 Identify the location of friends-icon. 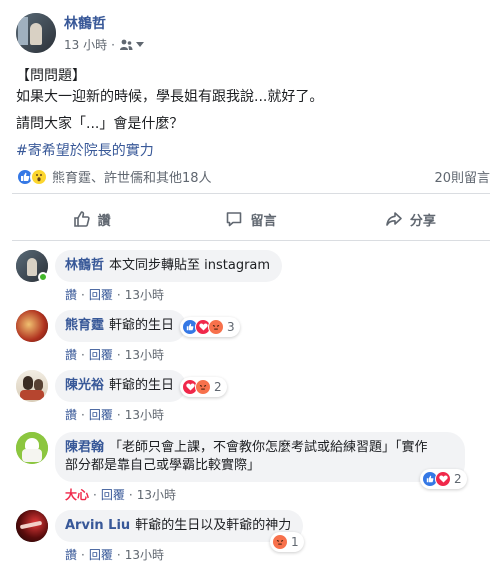
(126, 45).